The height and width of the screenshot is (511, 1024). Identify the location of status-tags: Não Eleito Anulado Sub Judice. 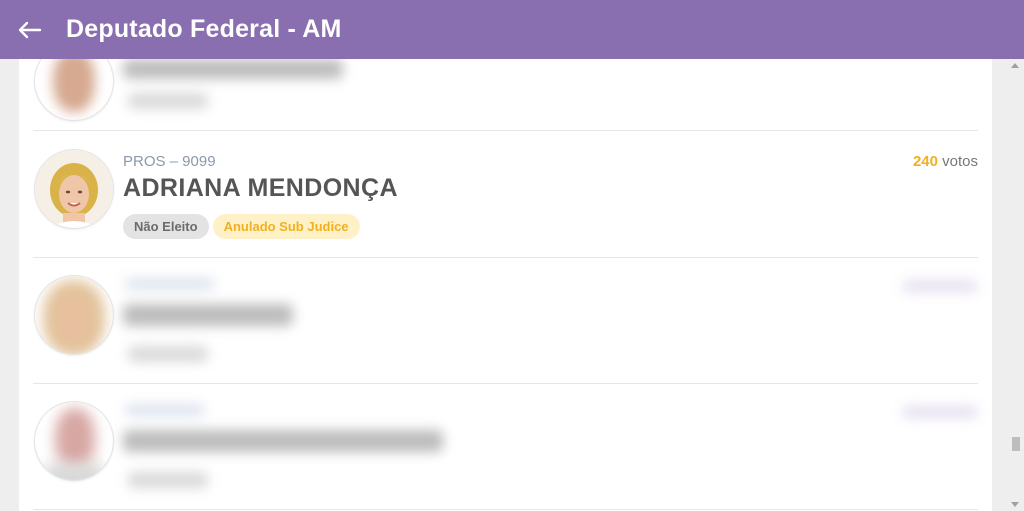
(241, 226).